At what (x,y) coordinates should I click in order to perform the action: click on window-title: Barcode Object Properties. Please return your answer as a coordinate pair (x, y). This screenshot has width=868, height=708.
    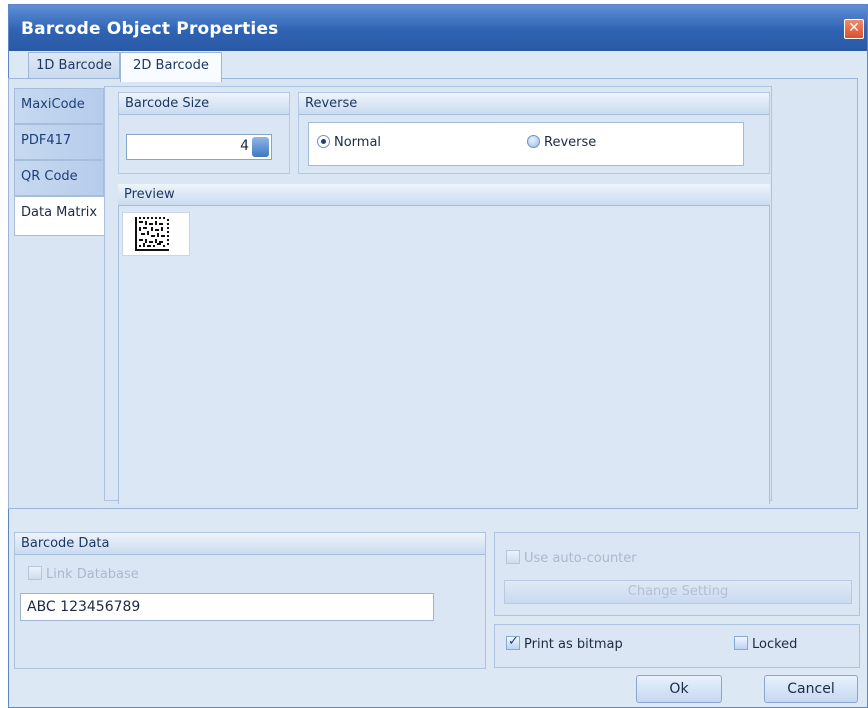
    Looking at the image, I should click on (150, 29).